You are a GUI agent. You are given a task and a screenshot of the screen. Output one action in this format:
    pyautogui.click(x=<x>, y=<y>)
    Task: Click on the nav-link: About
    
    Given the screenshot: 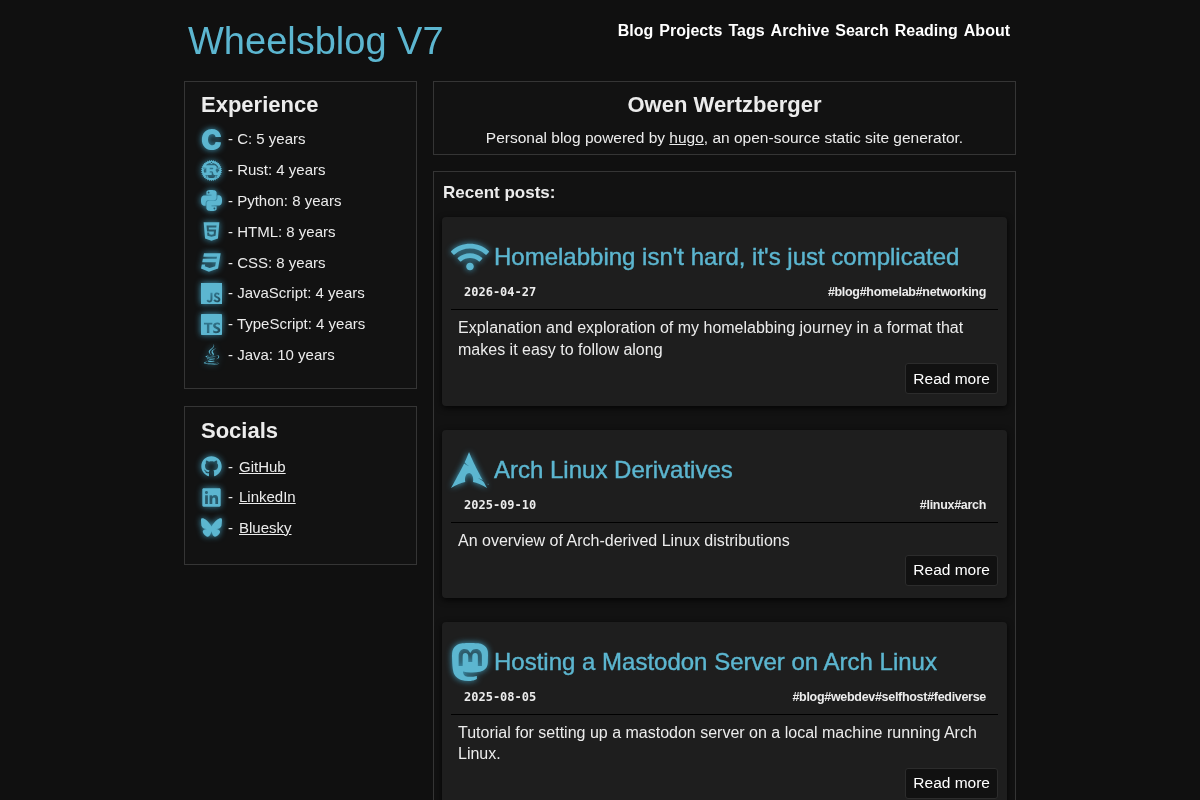 What is the action you would take?
    pyautogui.click(x=986, y=31)
    